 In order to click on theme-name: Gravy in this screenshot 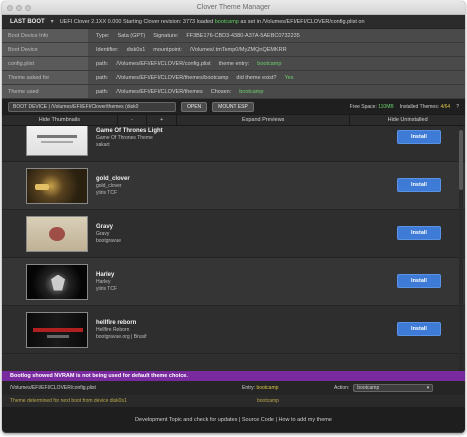, I will do `click(105, 226)`.